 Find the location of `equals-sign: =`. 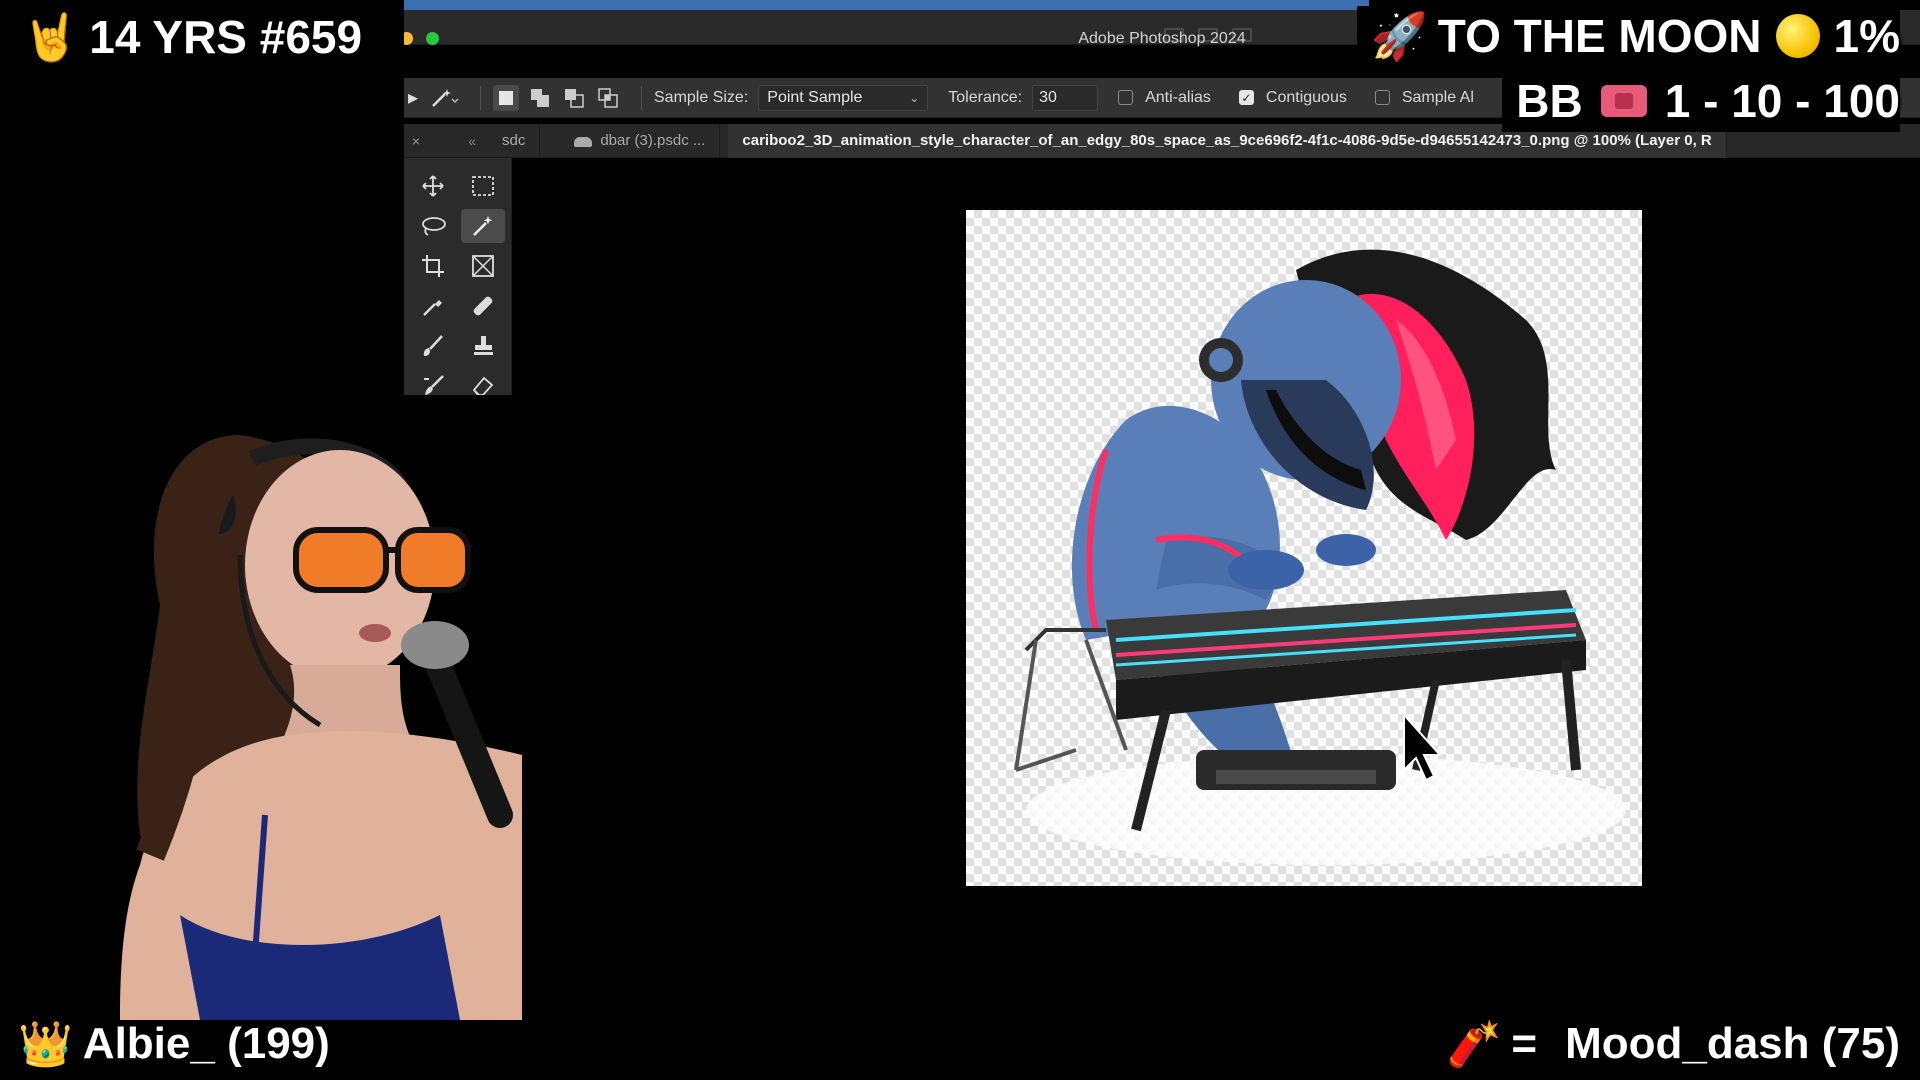

equals-sign: = is located at coordinates (1524, 1043).